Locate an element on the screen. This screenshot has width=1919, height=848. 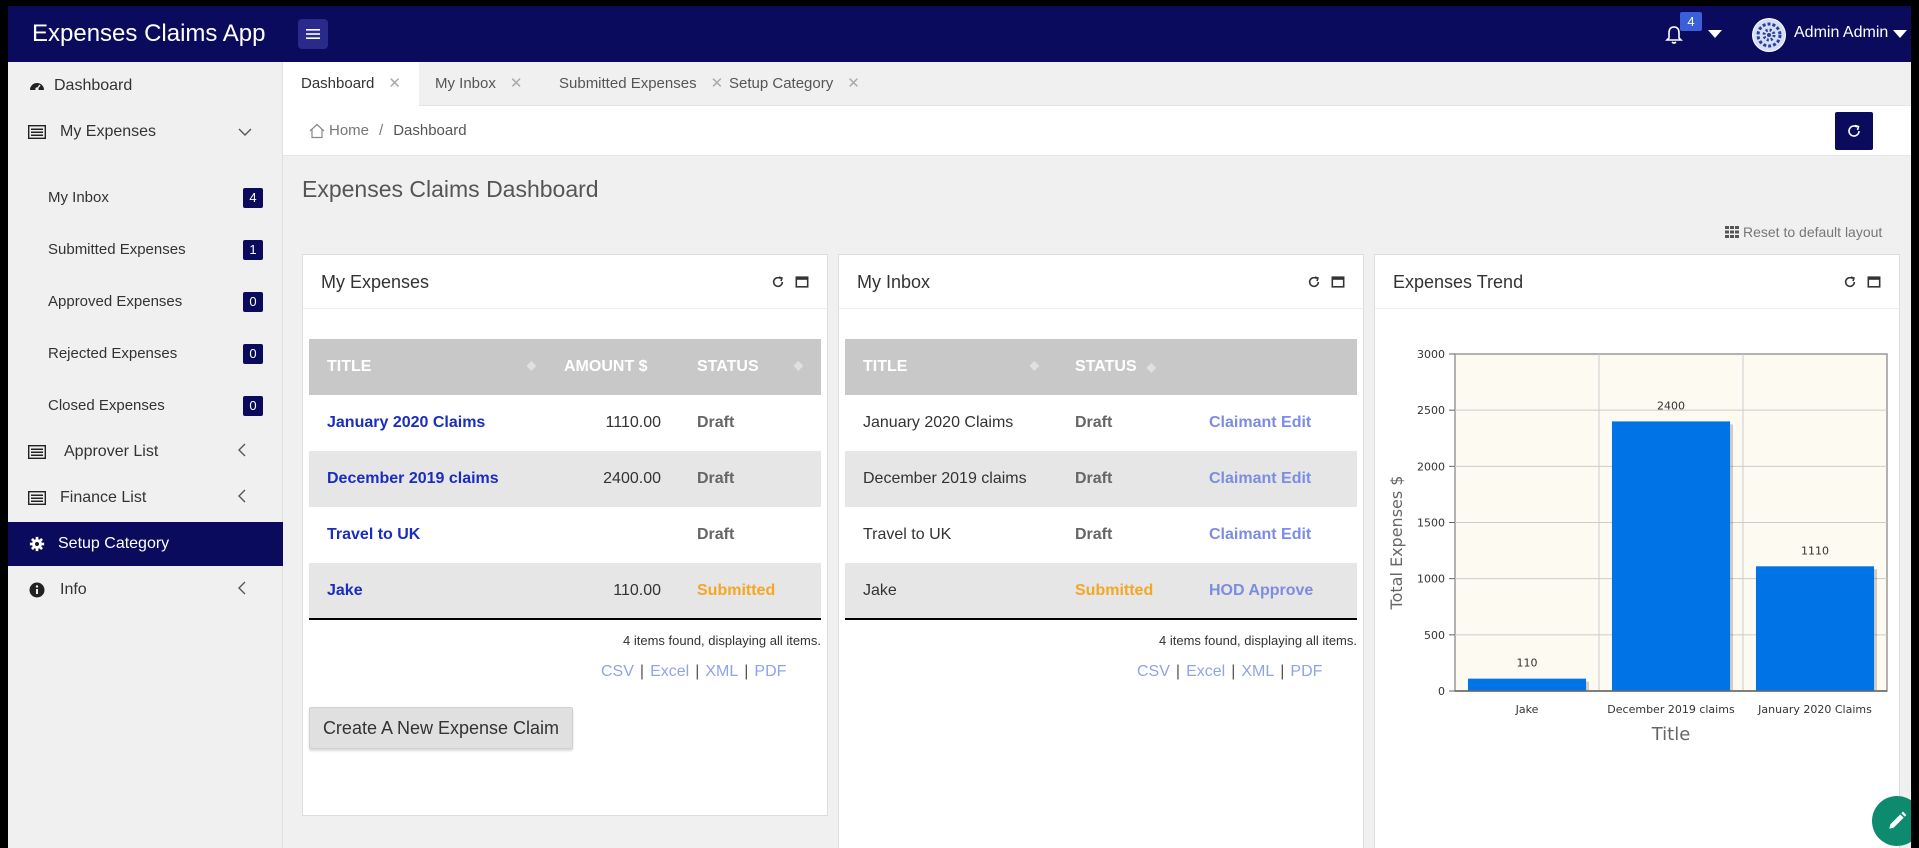
expense-title-link: December 2019 claims is located at coordinates (413, 478).